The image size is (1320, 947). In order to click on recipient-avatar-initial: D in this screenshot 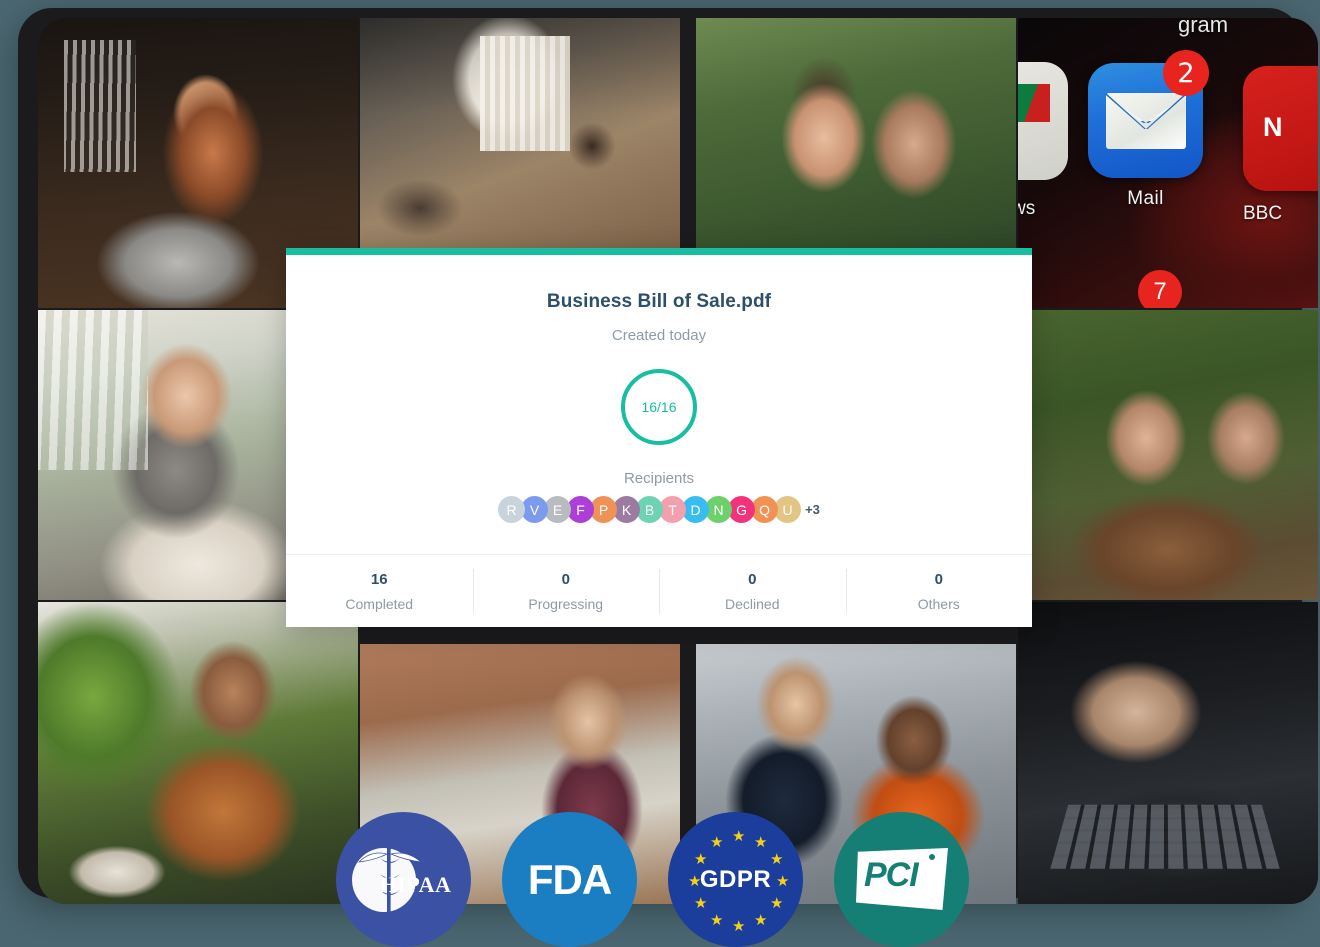, I will do `click(695, 509)`.